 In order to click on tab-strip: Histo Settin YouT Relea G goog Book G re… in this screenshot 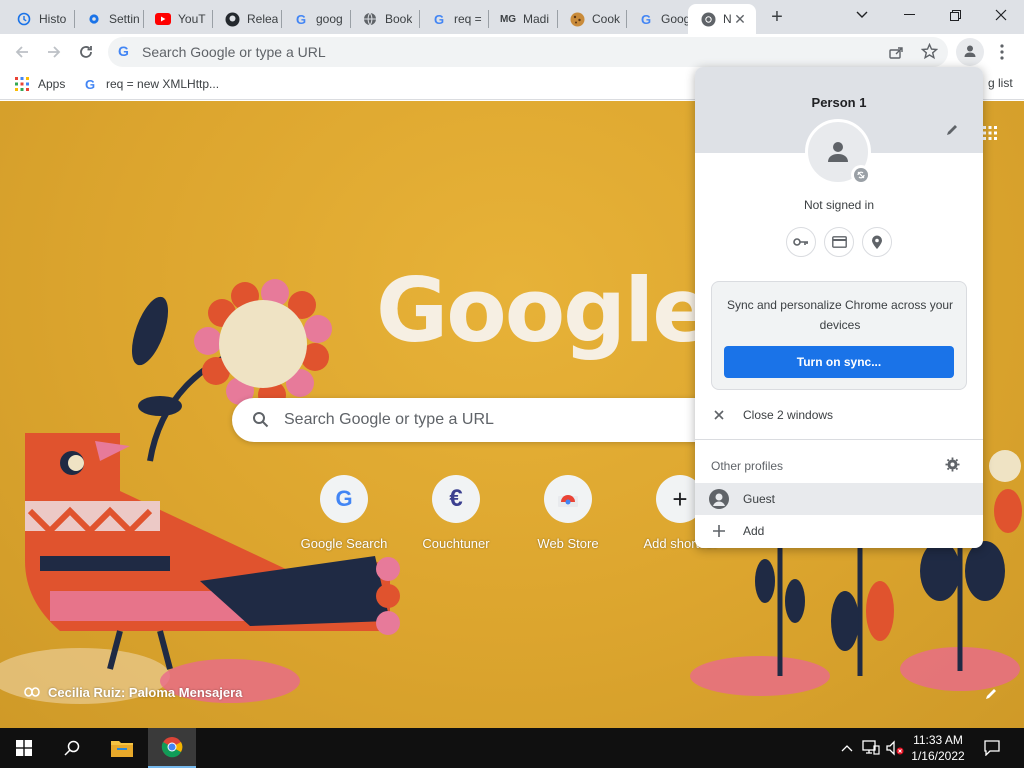, I will do `click(512, 17)`.